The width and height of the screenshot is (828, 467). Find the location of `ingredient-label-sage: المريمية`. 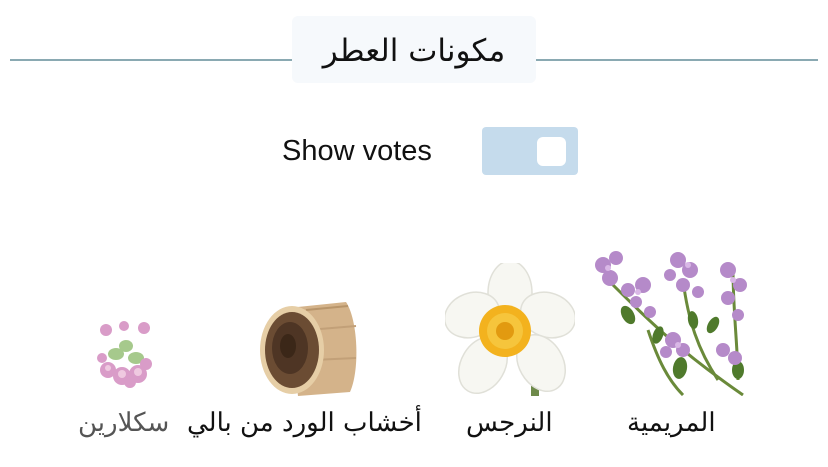

ingredient-label-sage: المريمية is located at coordinates (671, 423).